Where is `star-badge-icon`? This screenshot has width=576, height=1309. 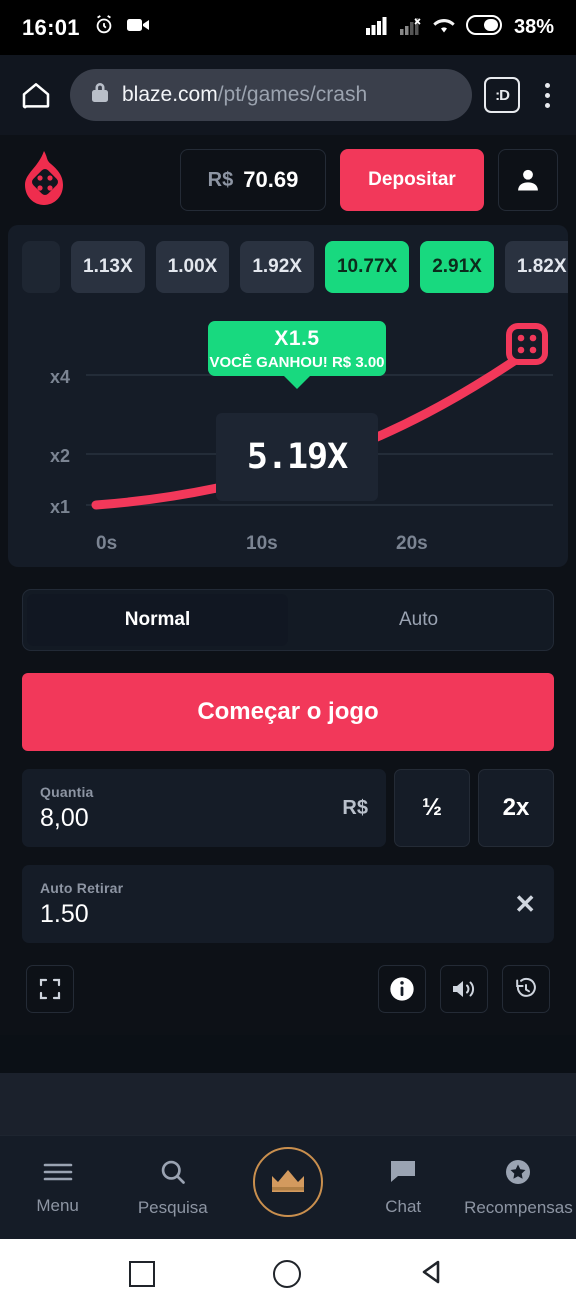
star-badge-icon is located at coordinates (518, 1174).